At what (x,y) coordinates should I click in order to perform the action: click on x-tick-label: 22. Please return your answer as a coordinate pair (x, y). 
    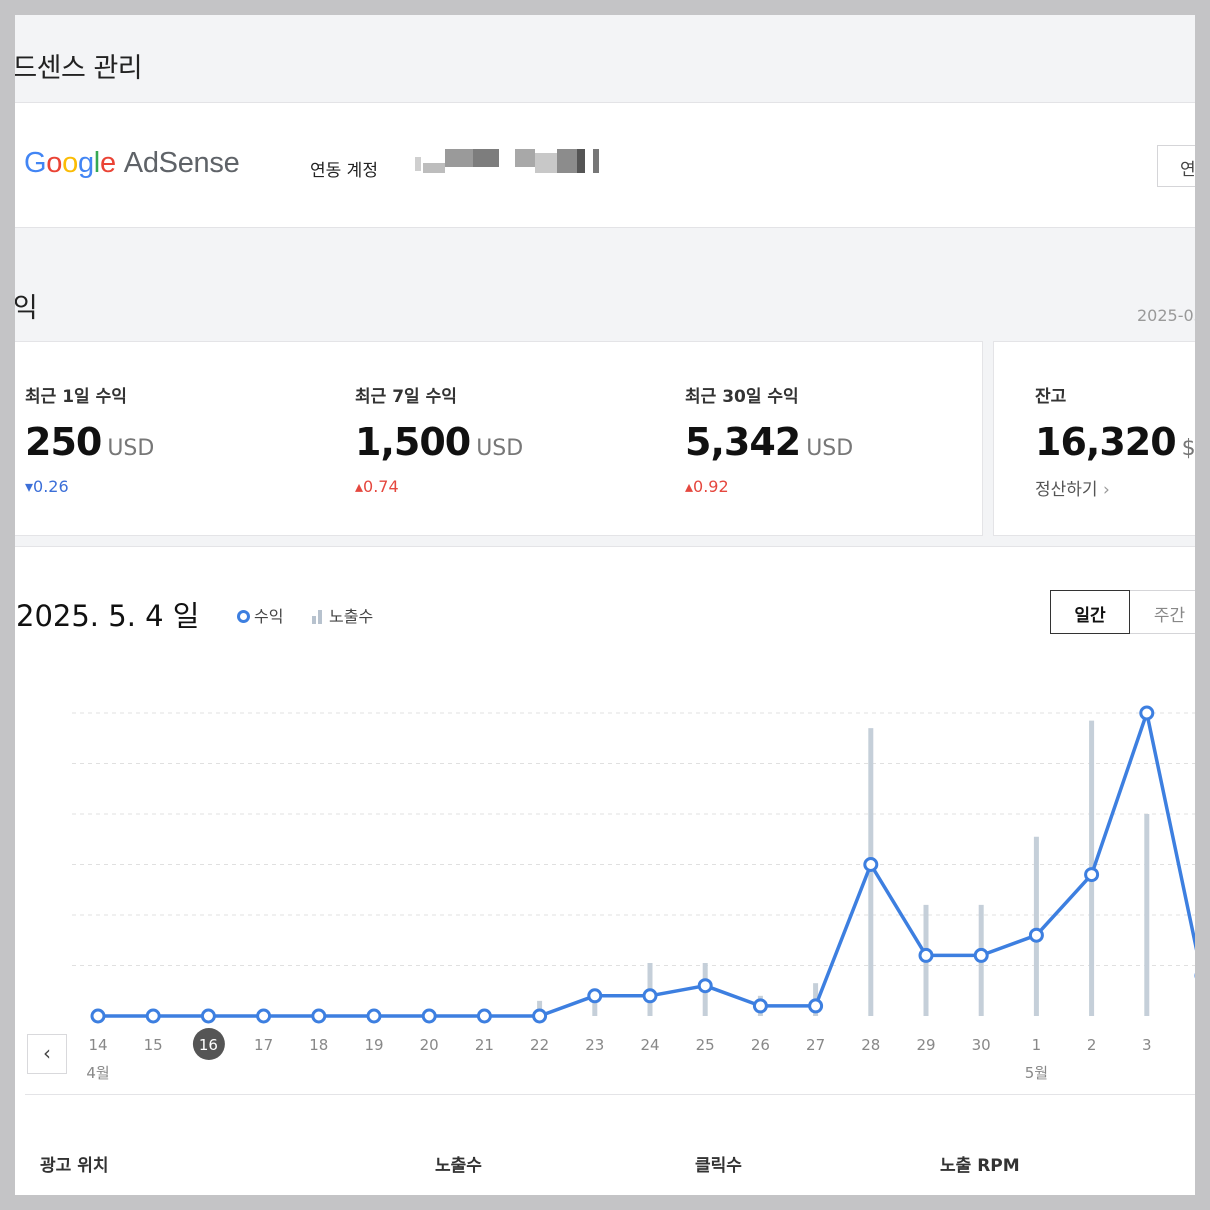
    Looking at the image, I should click on (539, 1045).